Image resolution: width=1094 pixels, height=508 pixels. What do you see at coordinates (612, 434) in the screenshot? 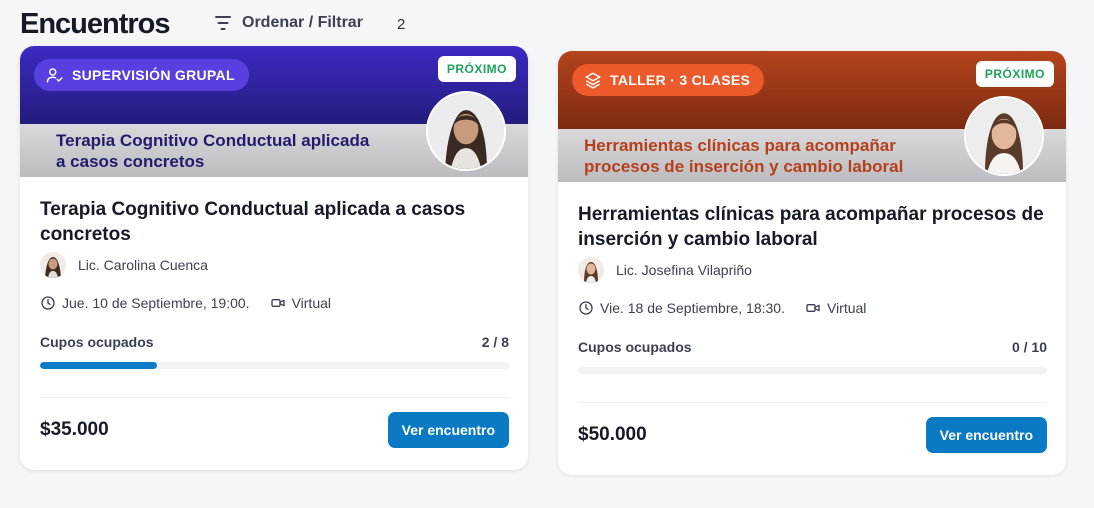
I see `price: $50.000` at bounding box center [612, 434].